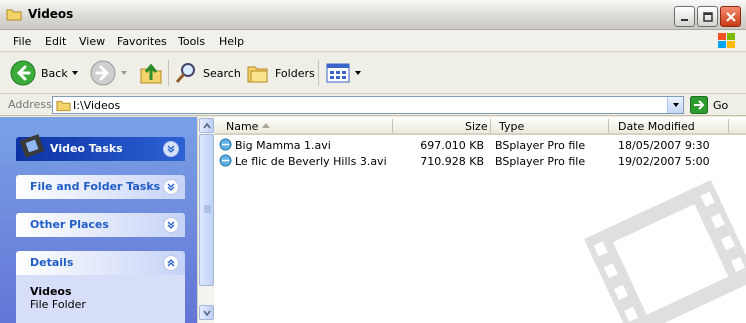  I want to click on back-dropdown, so click(75, 73).